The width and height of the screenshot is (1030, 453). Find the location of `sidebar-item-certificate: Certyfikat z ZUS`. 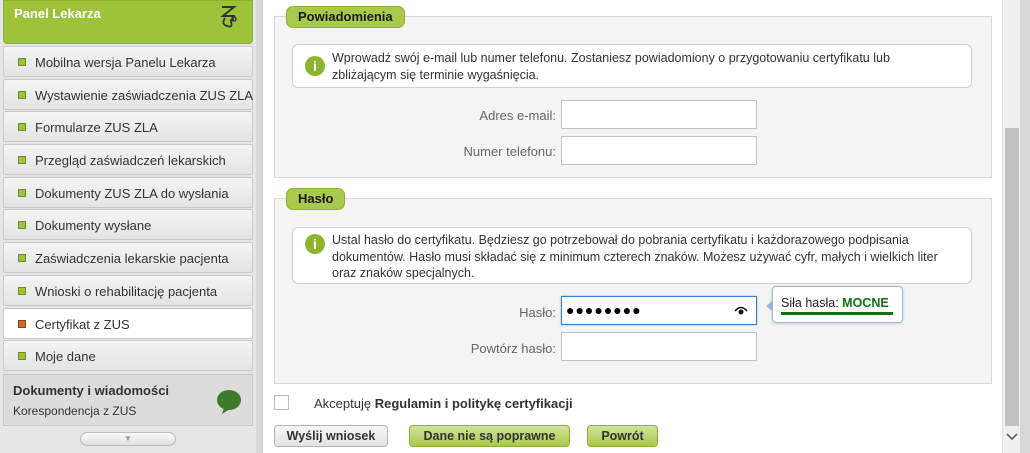

sidebar-item-certificate: Certyfikat z ZUS is located at coordinates (128, 323).